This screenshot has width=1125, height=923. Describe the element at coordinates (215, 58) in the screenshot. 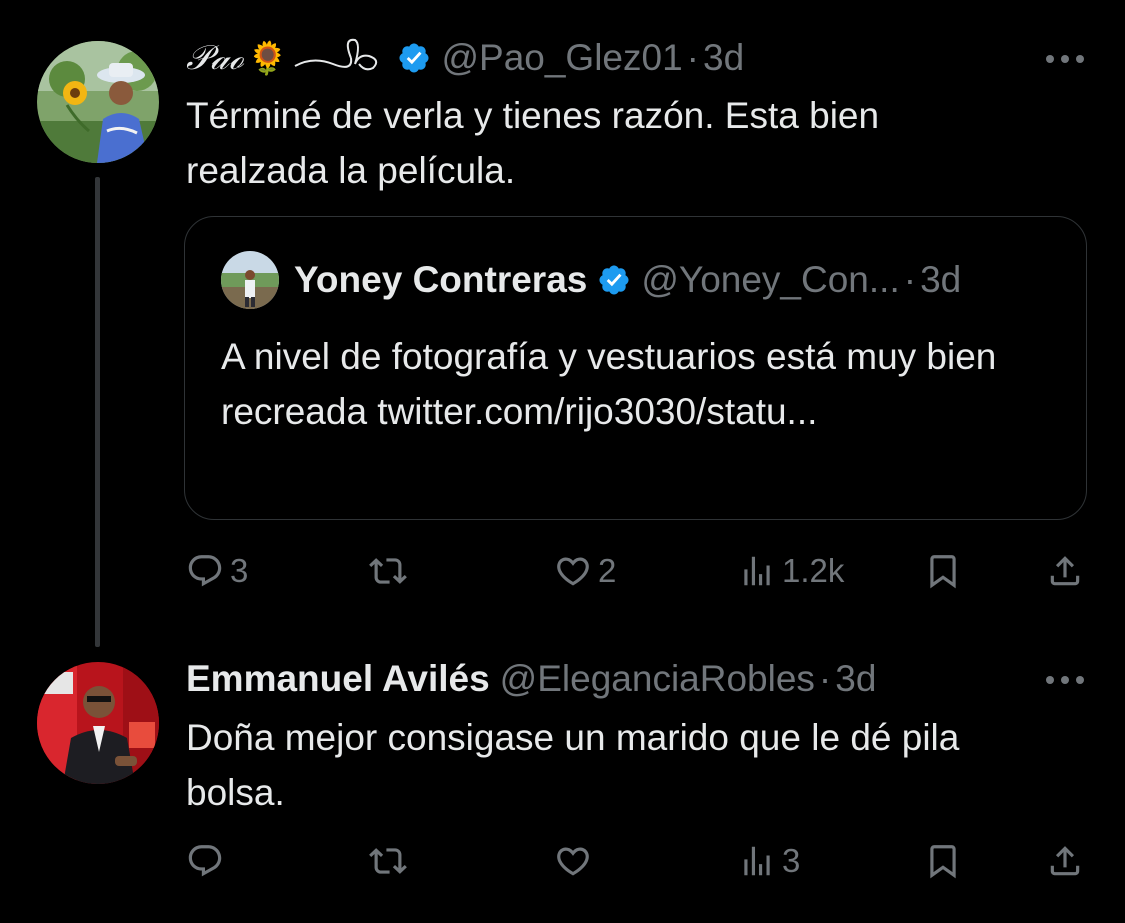

I see `display-name: 𝒫𝒶ℴ` at that location.